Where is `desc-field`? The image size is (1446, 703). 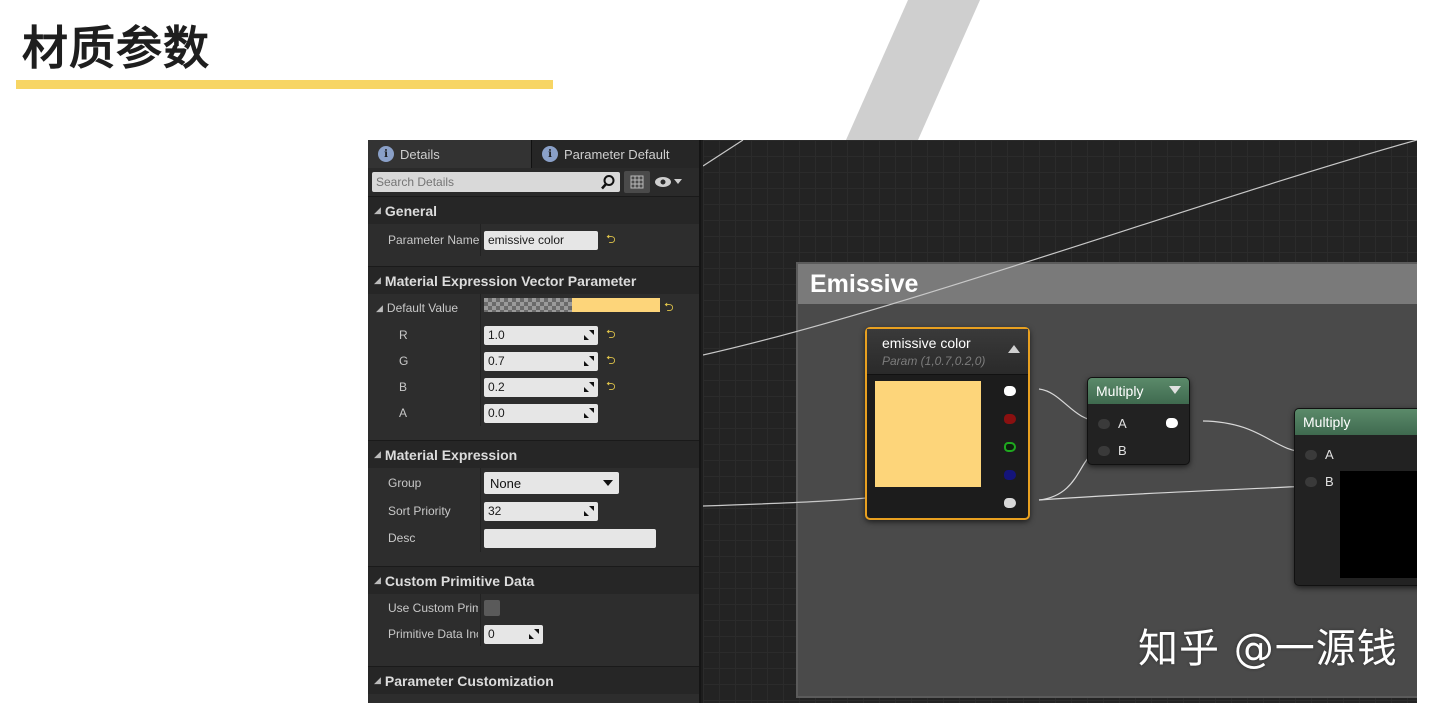
desc-field is located at coordinates (570, 538).